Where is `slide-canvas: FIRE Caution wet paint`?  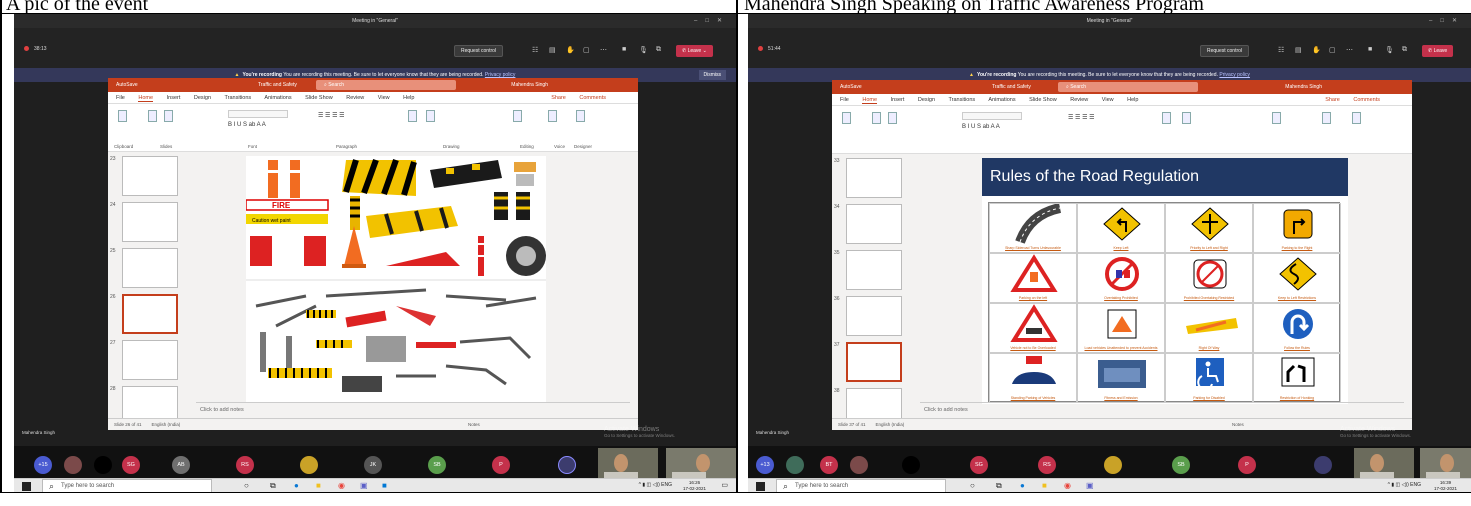
slide-canvas: FIRE Caution wet paint is located at coordinates (395, 279).